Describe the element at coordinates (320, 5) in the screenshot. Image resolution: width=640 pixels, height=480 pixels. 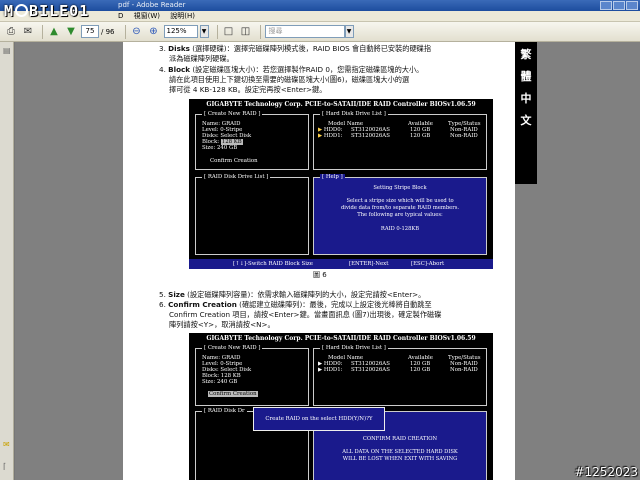
I see `window-titlebar: pdf - Adobe Reader` at that location.